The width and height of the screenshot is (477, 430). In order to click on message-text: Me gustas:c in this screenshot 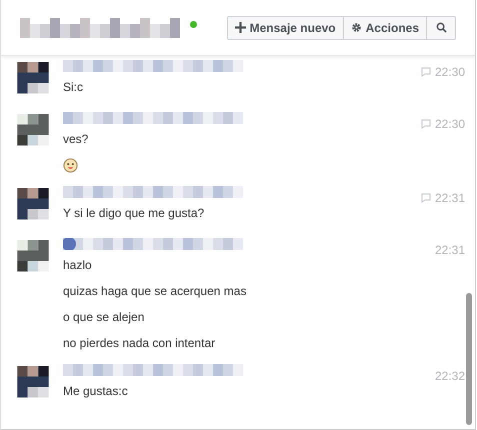, I will do `click(95, 391)`.